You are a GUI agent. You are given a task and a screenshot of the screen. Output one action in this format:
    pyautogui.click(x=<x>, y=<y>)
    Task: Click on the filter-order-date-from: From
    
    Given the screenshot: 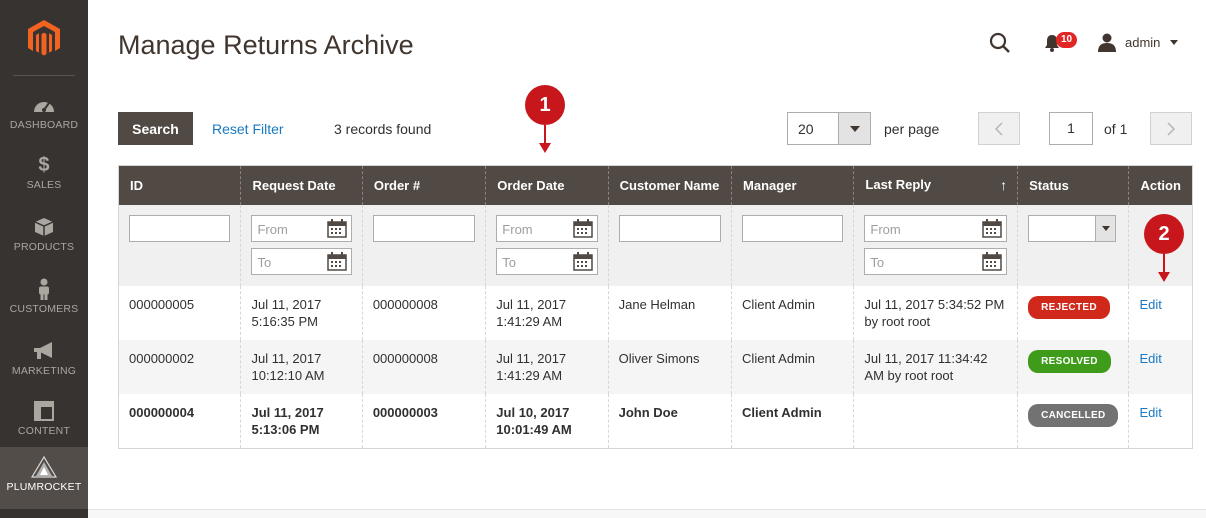 What is the action you would take?
    pyautogui.click(x=547, y=228)
    